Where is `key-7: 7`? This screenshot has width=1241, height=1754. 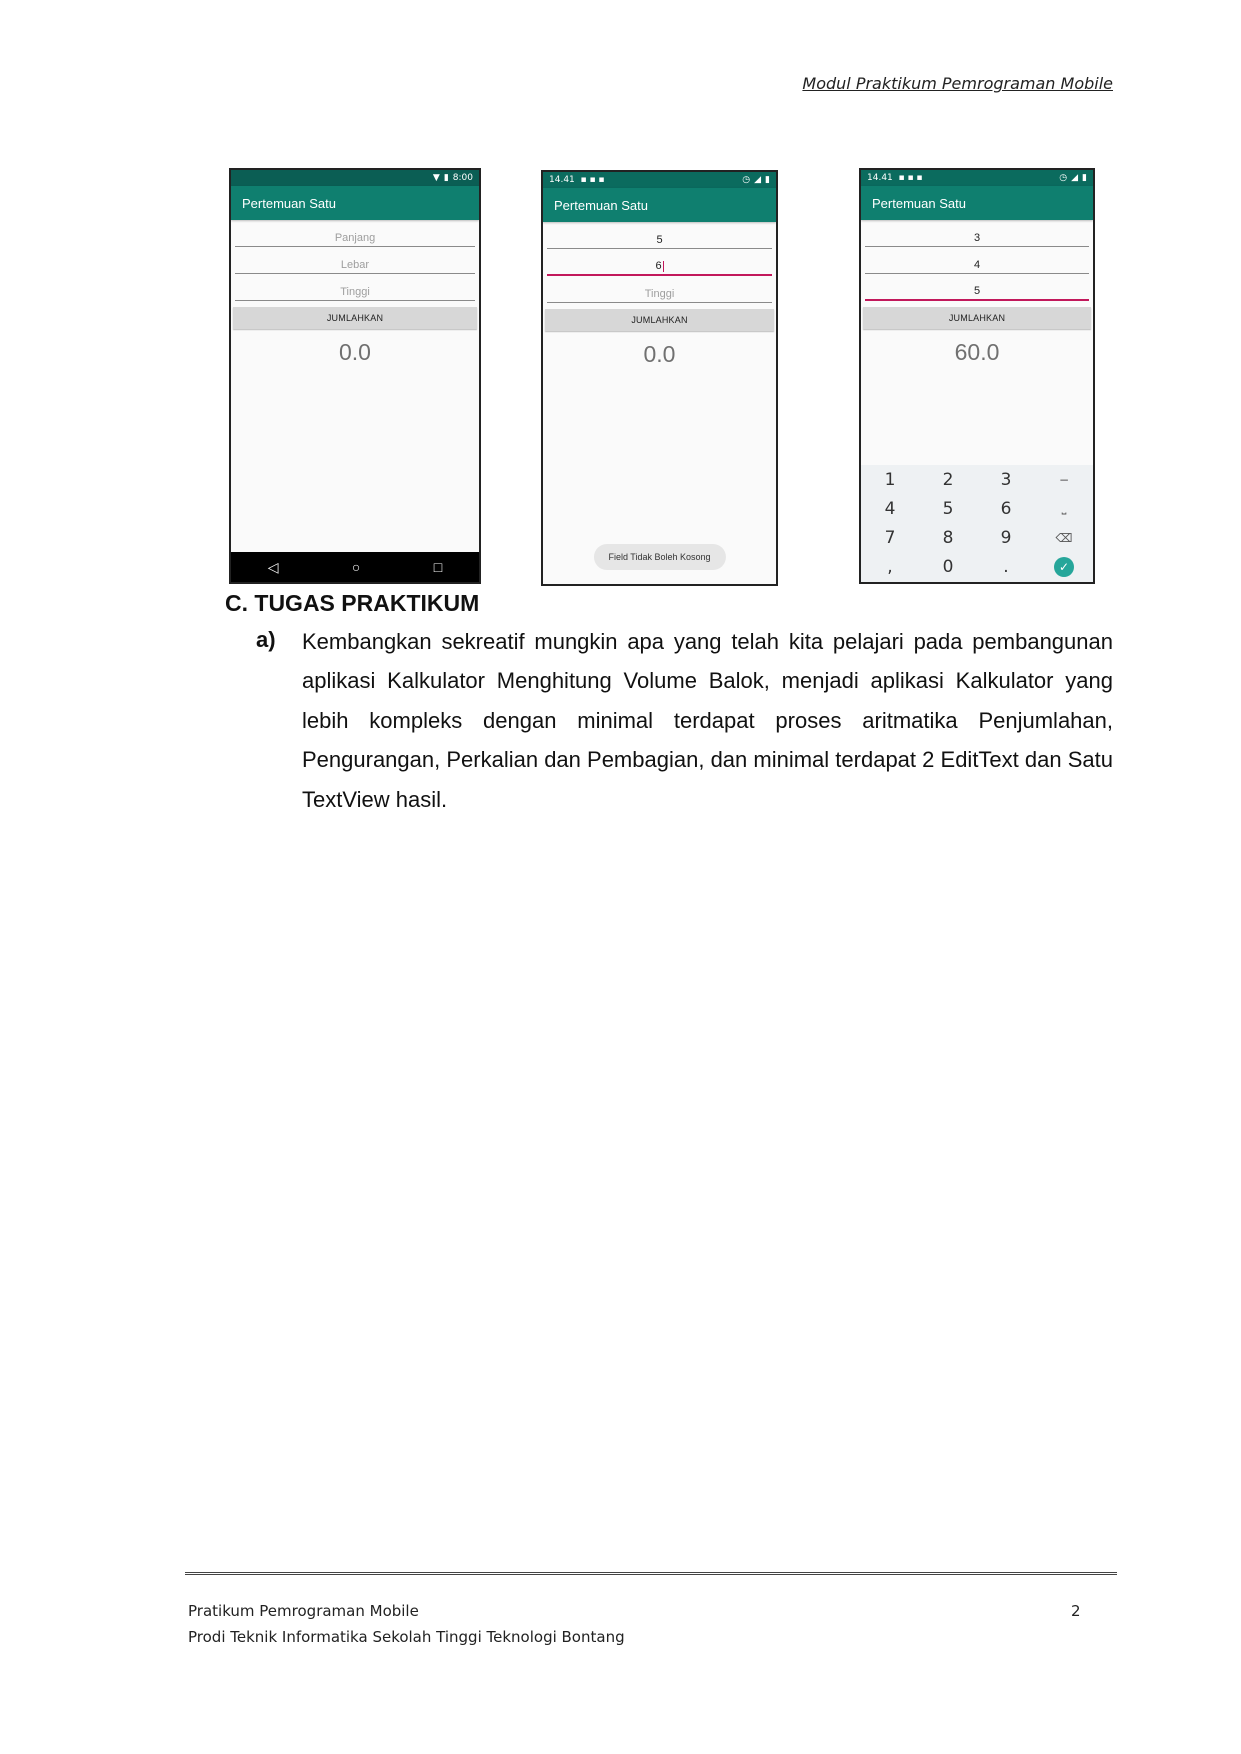
key-7: 7 is located at coordinates (890, 538).